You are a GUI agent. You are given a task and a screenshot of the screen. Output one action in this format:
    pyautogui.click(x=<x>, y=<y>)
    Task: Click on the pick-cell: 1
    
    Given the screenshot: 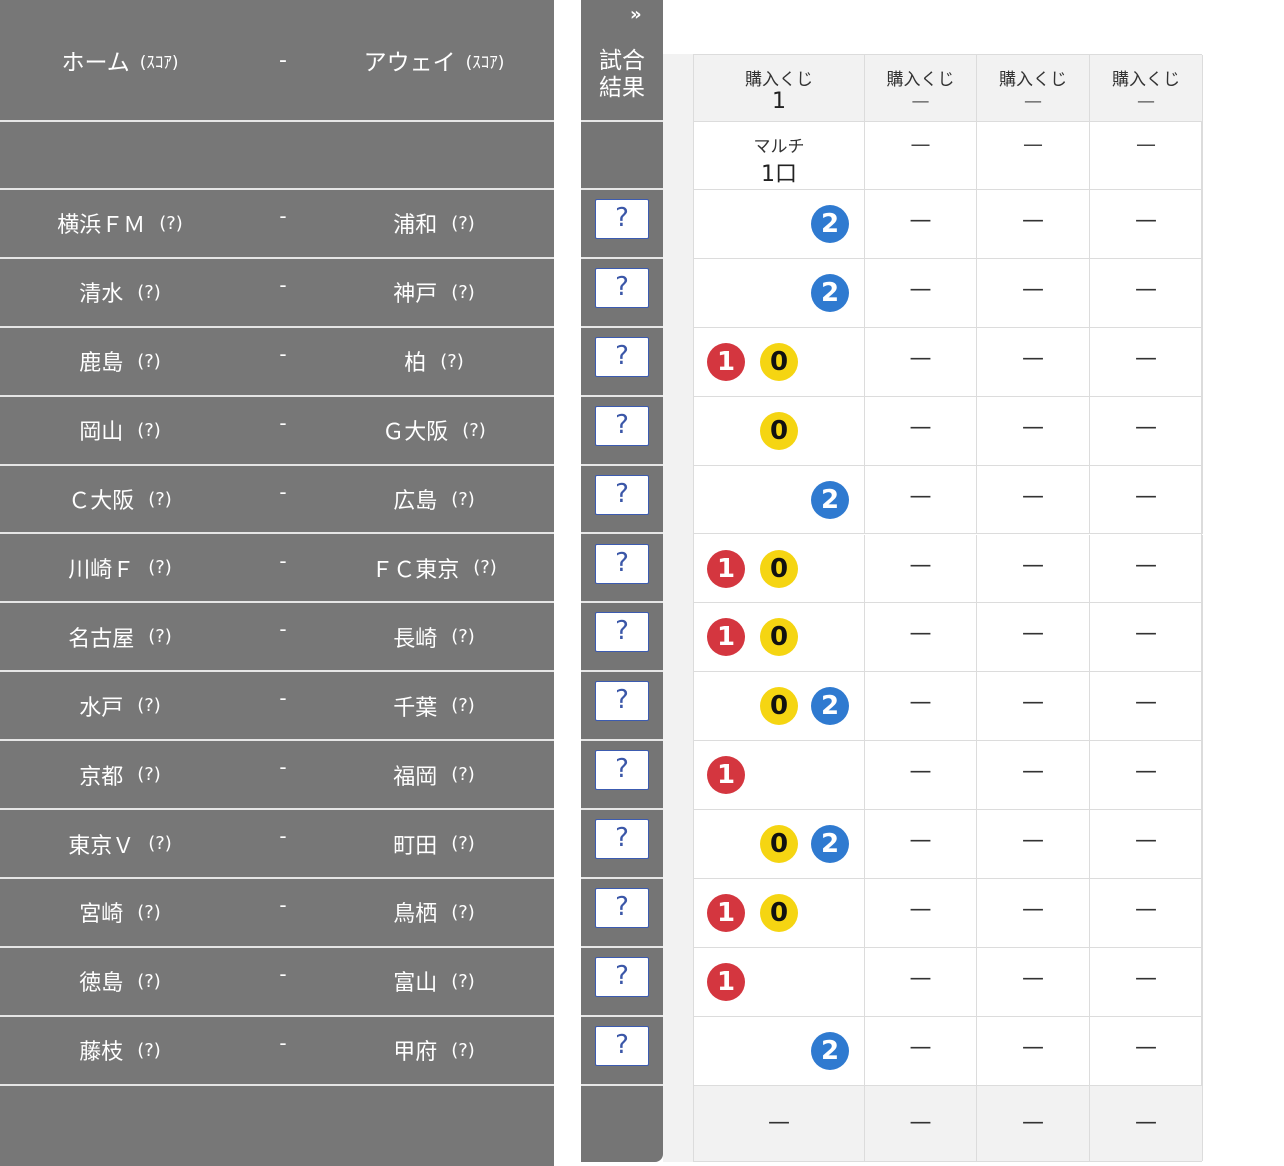 What is the action you would take?
    pyautogui.click(x=779, y=982)
    